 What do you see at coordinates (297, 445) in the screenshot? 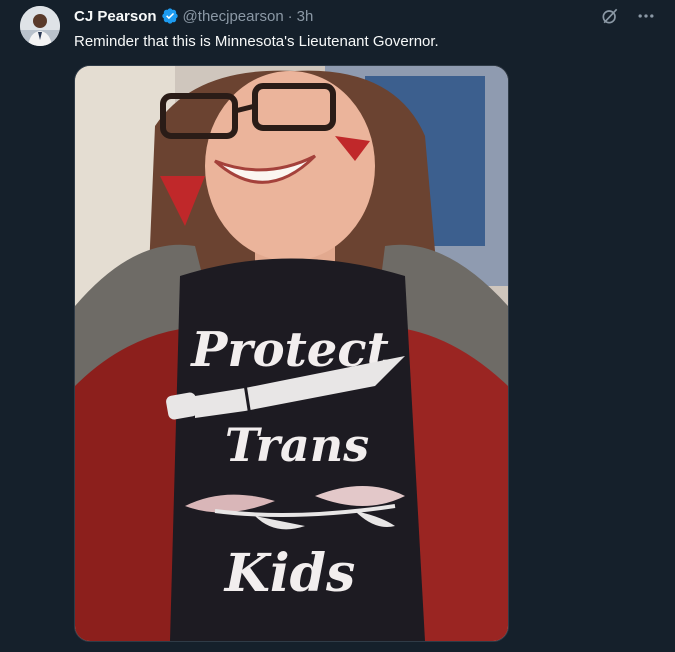
I see `shirt-text-line-2: Trans` at bounding box center [297, 445].